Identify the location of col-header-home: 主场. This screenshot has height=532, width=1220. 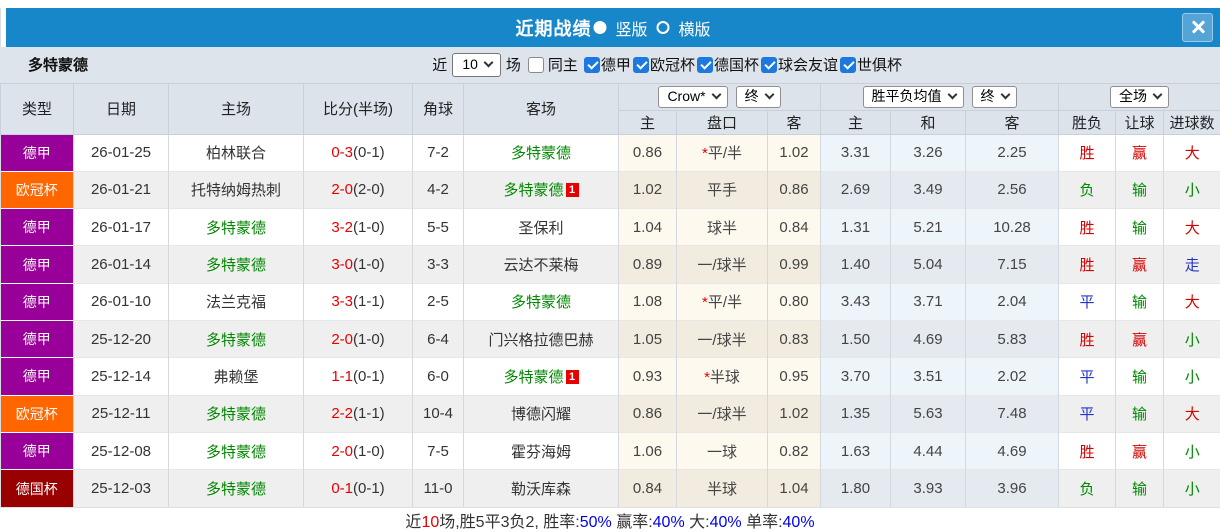
(236, 108).